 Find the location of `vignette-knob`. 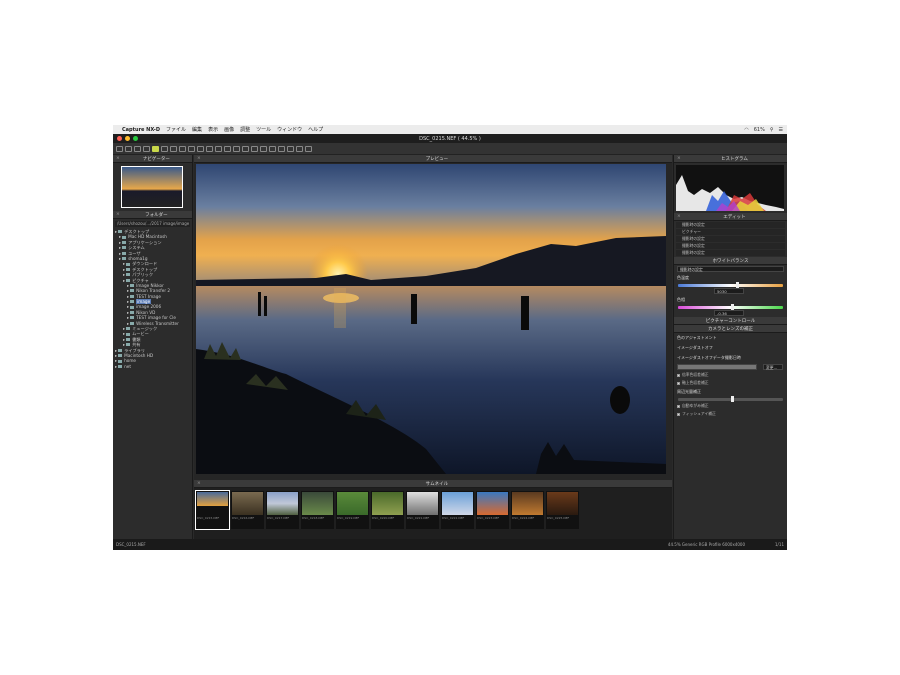

vignette-knob is located at coordinates (732, 399).